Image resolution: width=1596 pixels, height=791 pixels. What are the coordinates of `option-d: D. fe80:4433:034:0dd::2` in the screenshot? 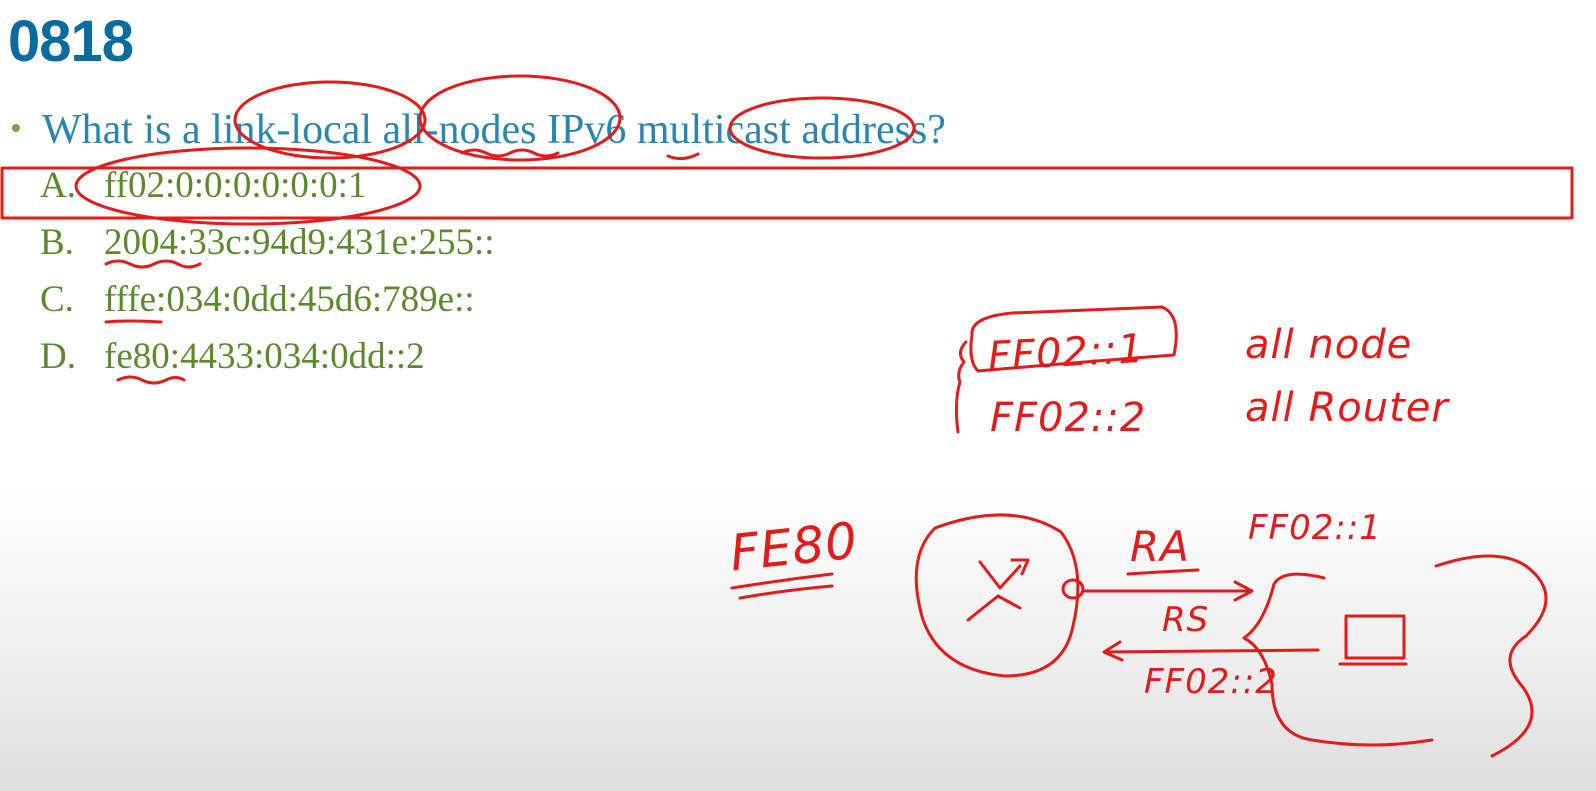 It's located at (267, 361).